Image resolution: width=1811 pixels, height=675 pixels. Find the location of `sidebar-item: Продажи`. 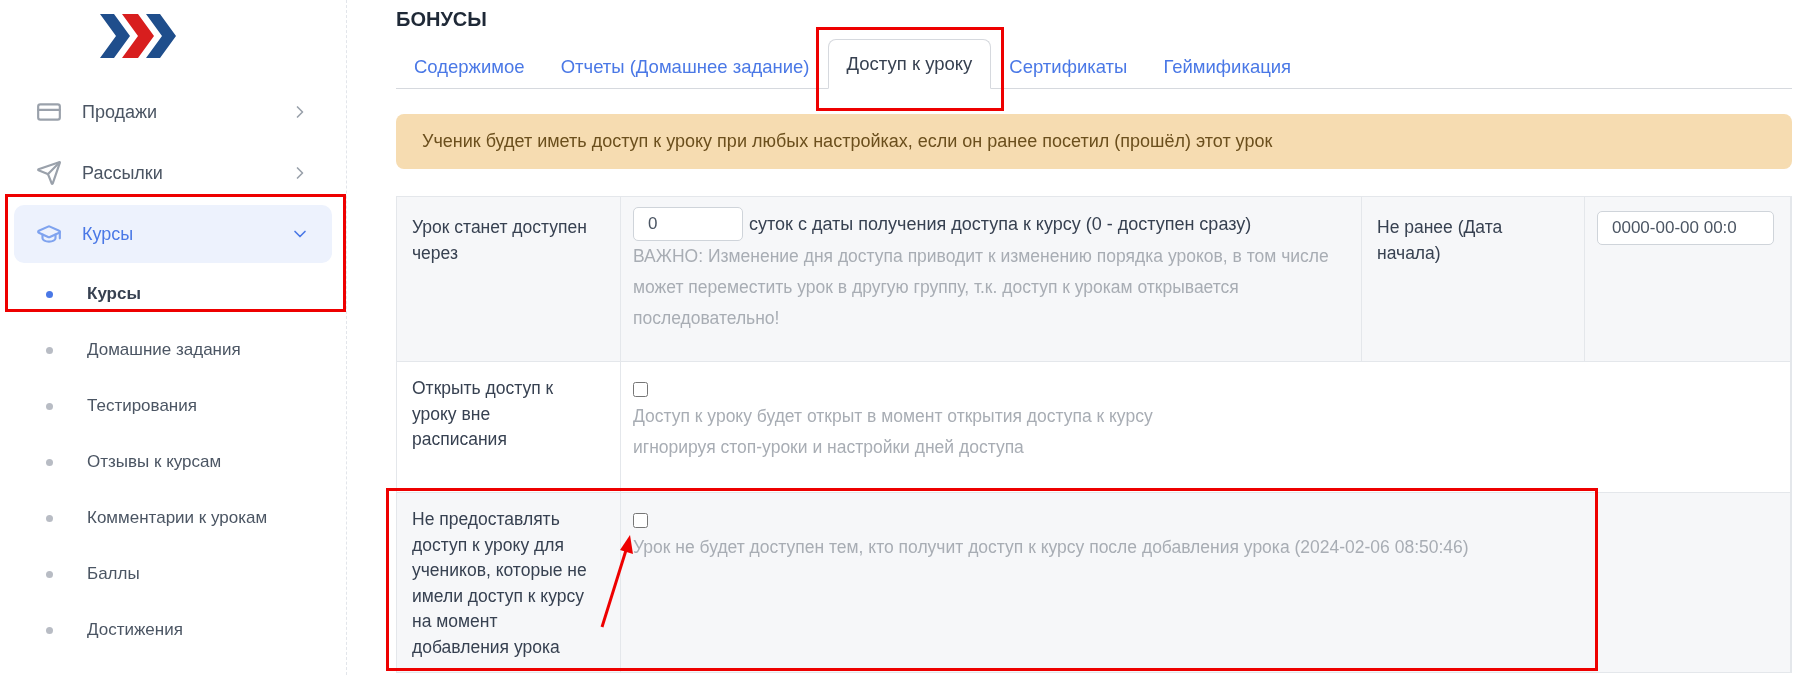

sidebar-item: Продажи is located at coordinates (173, 112).